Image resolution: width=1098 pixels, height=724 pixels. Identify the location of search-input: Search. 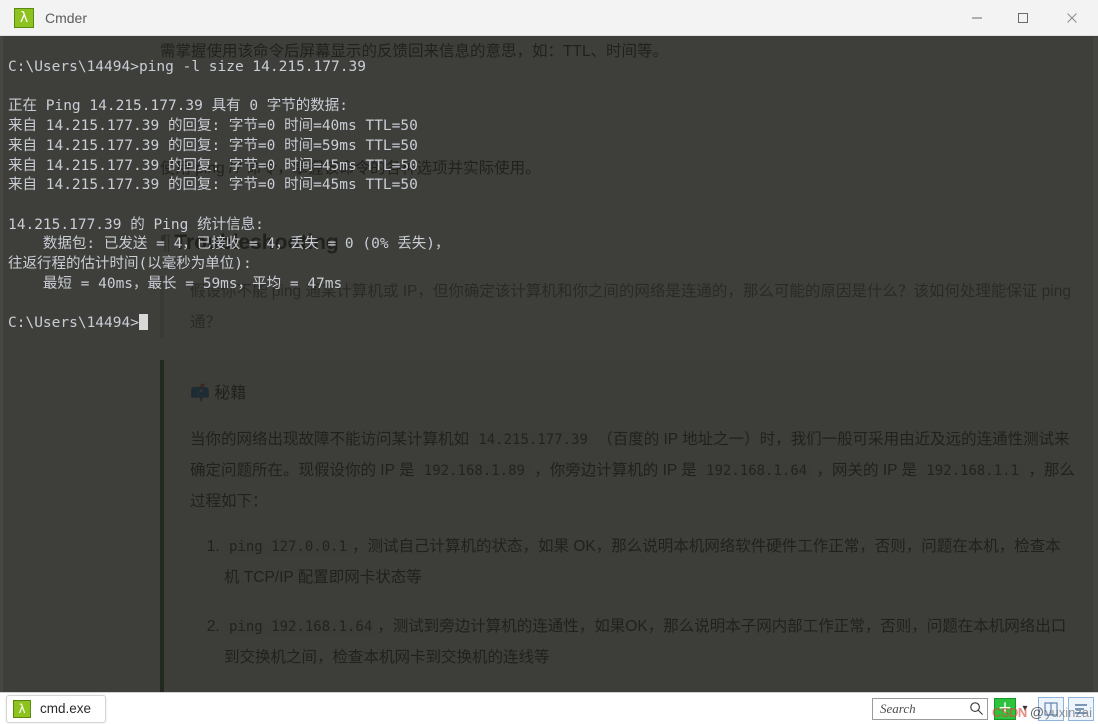
(930, 708).